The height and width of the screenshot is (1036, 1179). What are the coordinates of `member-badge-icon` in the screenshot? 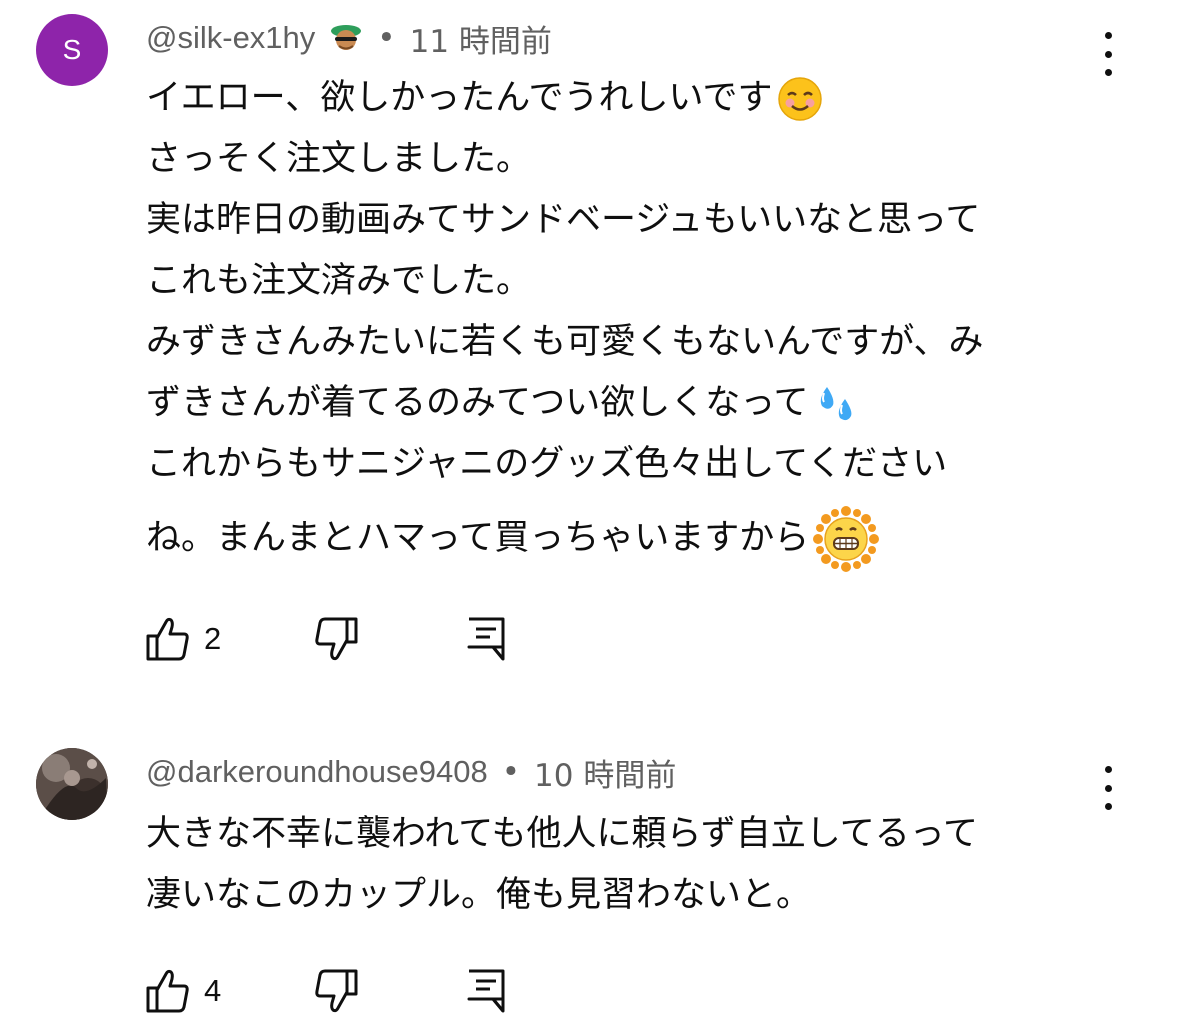 It's located at (346, 38).